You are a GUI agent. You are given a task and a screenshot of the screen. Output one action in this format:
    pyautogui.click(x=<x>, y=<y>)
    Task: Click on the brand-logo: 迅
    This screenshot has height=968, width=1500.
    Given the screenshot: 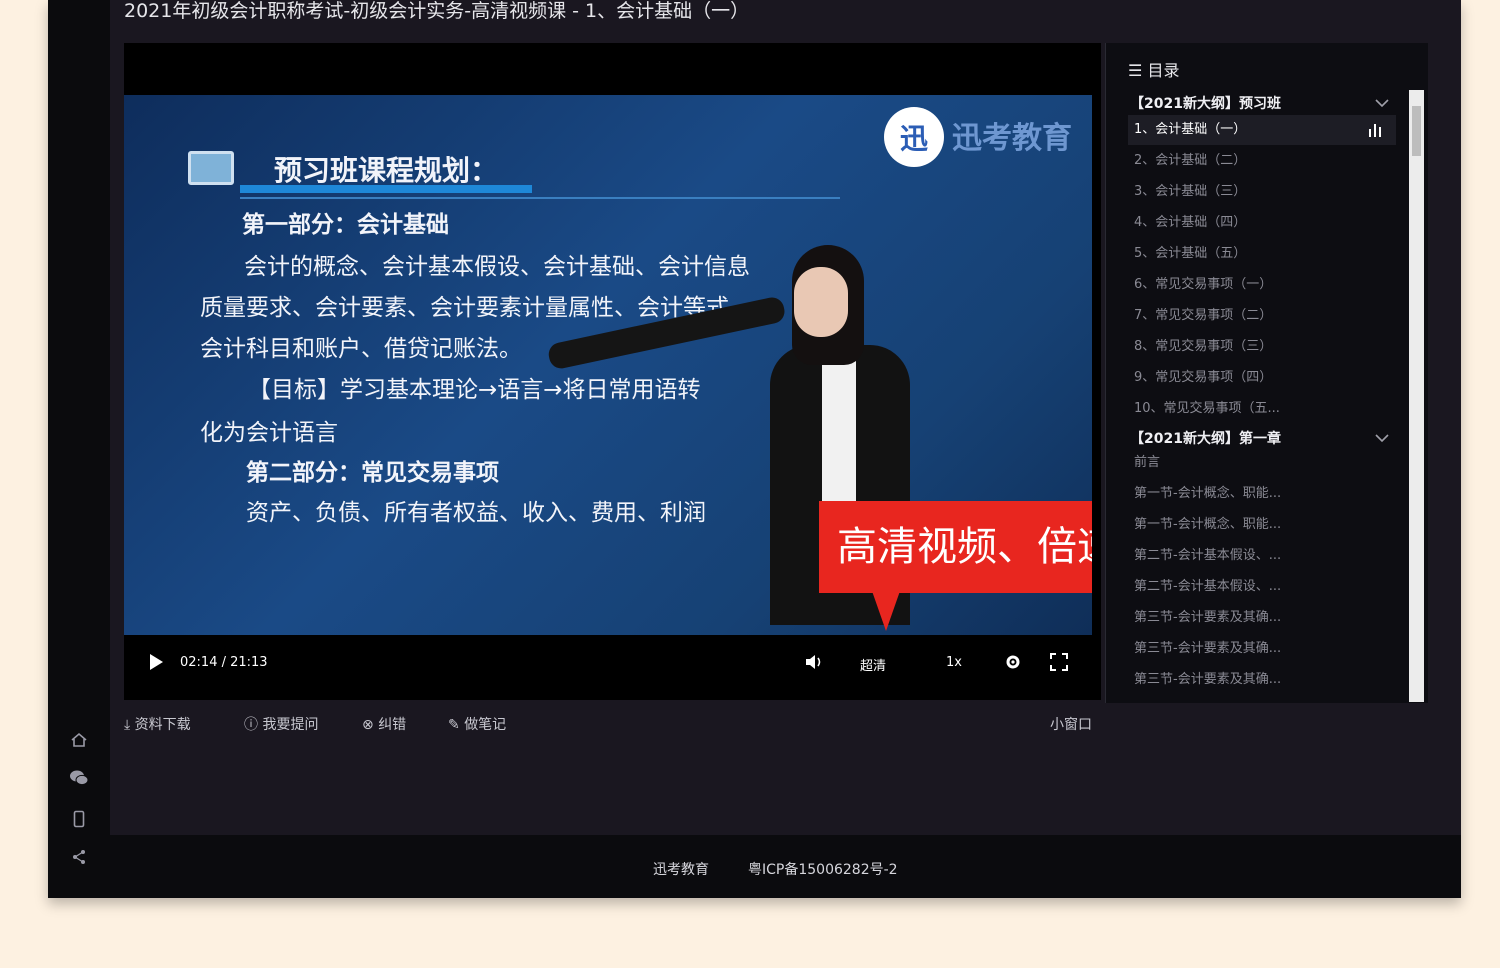 What is the action you would take?
    pyautogui.click(x=914, y=137)
    